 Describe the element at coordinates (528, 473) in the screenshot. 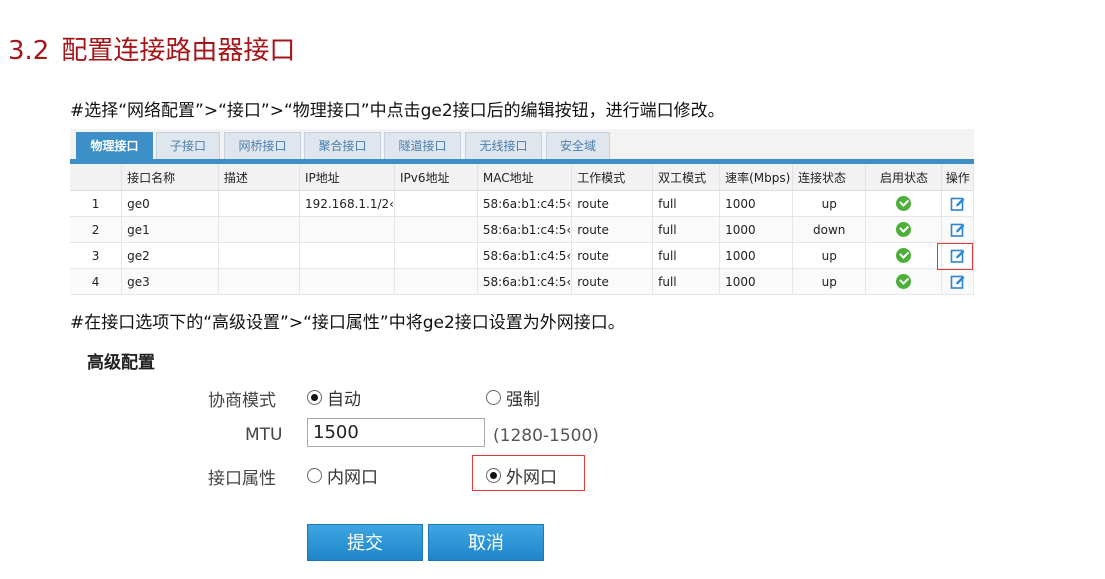

I see `wan-radio-highlight-box` at that location.